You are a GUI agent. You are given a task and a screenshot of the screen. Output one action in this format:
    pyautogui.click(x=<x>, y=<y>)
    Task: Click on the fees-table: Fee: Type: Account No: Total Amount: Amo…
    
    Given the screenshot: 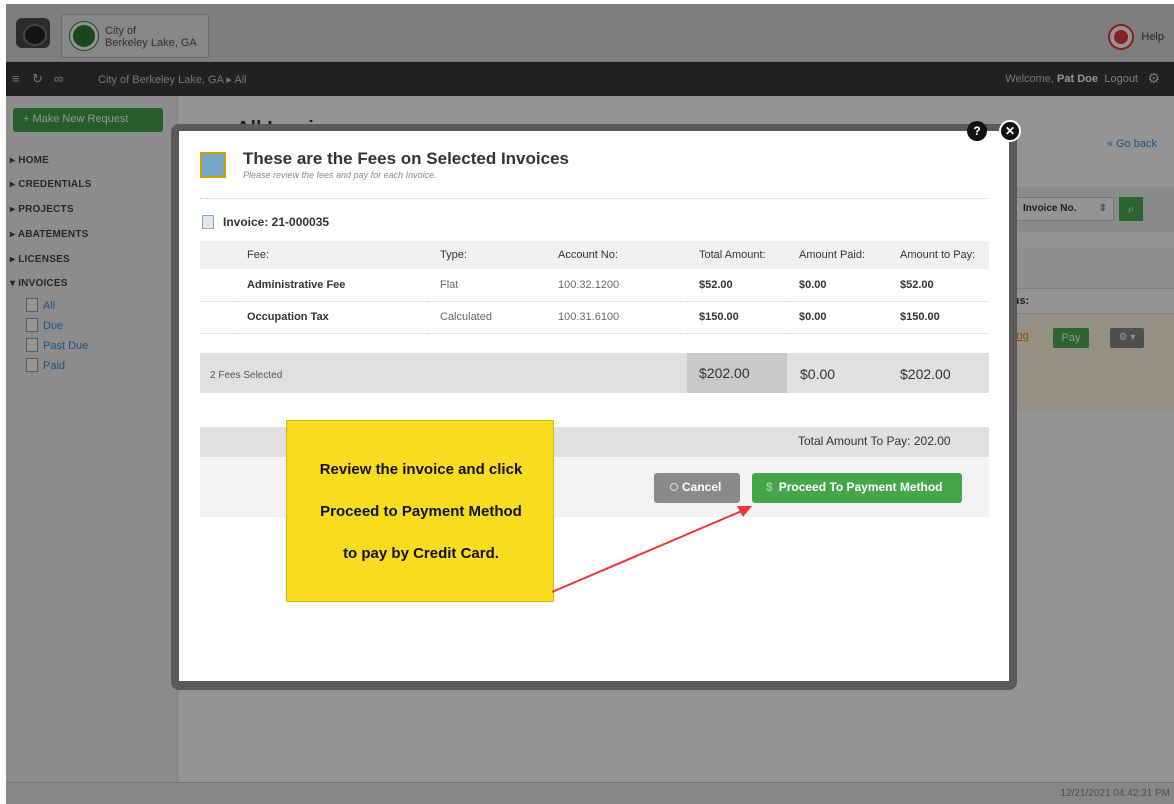 What is the action you would take?
    pyautogui.click(x=594, y=287)
    